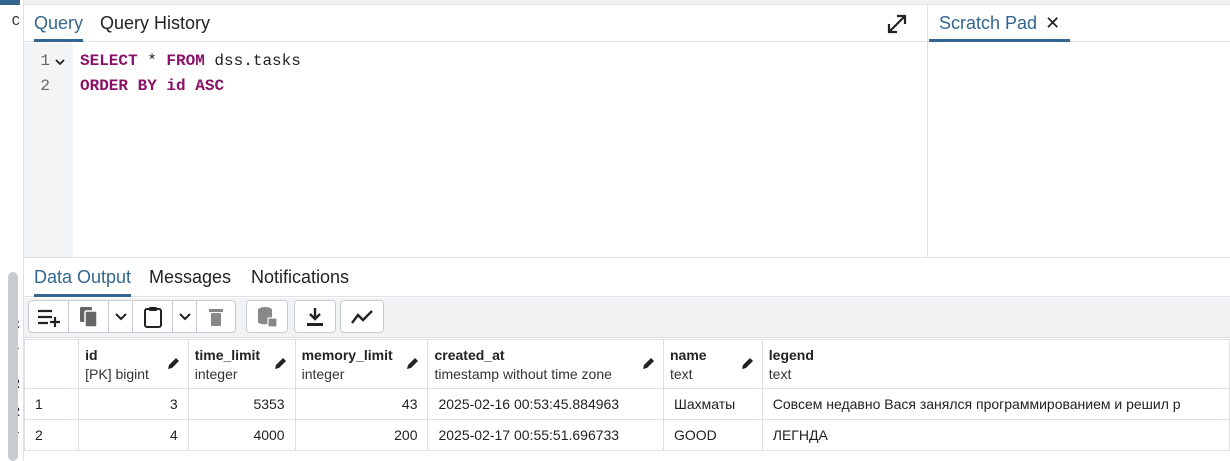 The image size is (1230, 461). I want to click on code-text: dss.tasks, so click(252, 61).